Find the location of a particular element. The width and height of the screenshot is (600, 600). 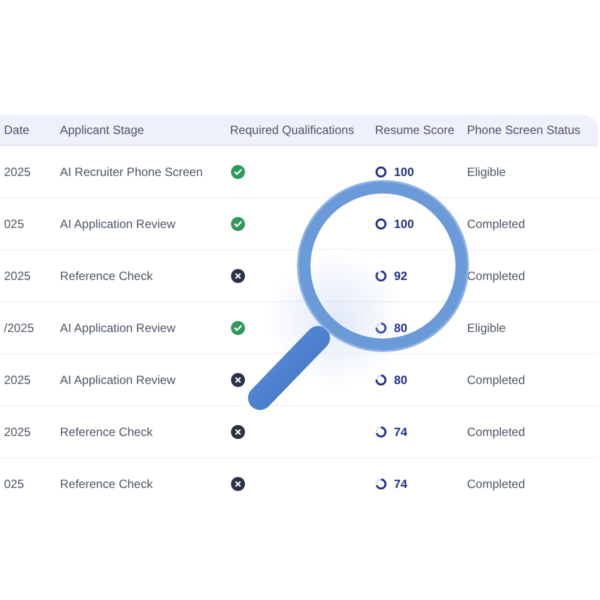

score-value: 92 is located at coordinates (401, 276).